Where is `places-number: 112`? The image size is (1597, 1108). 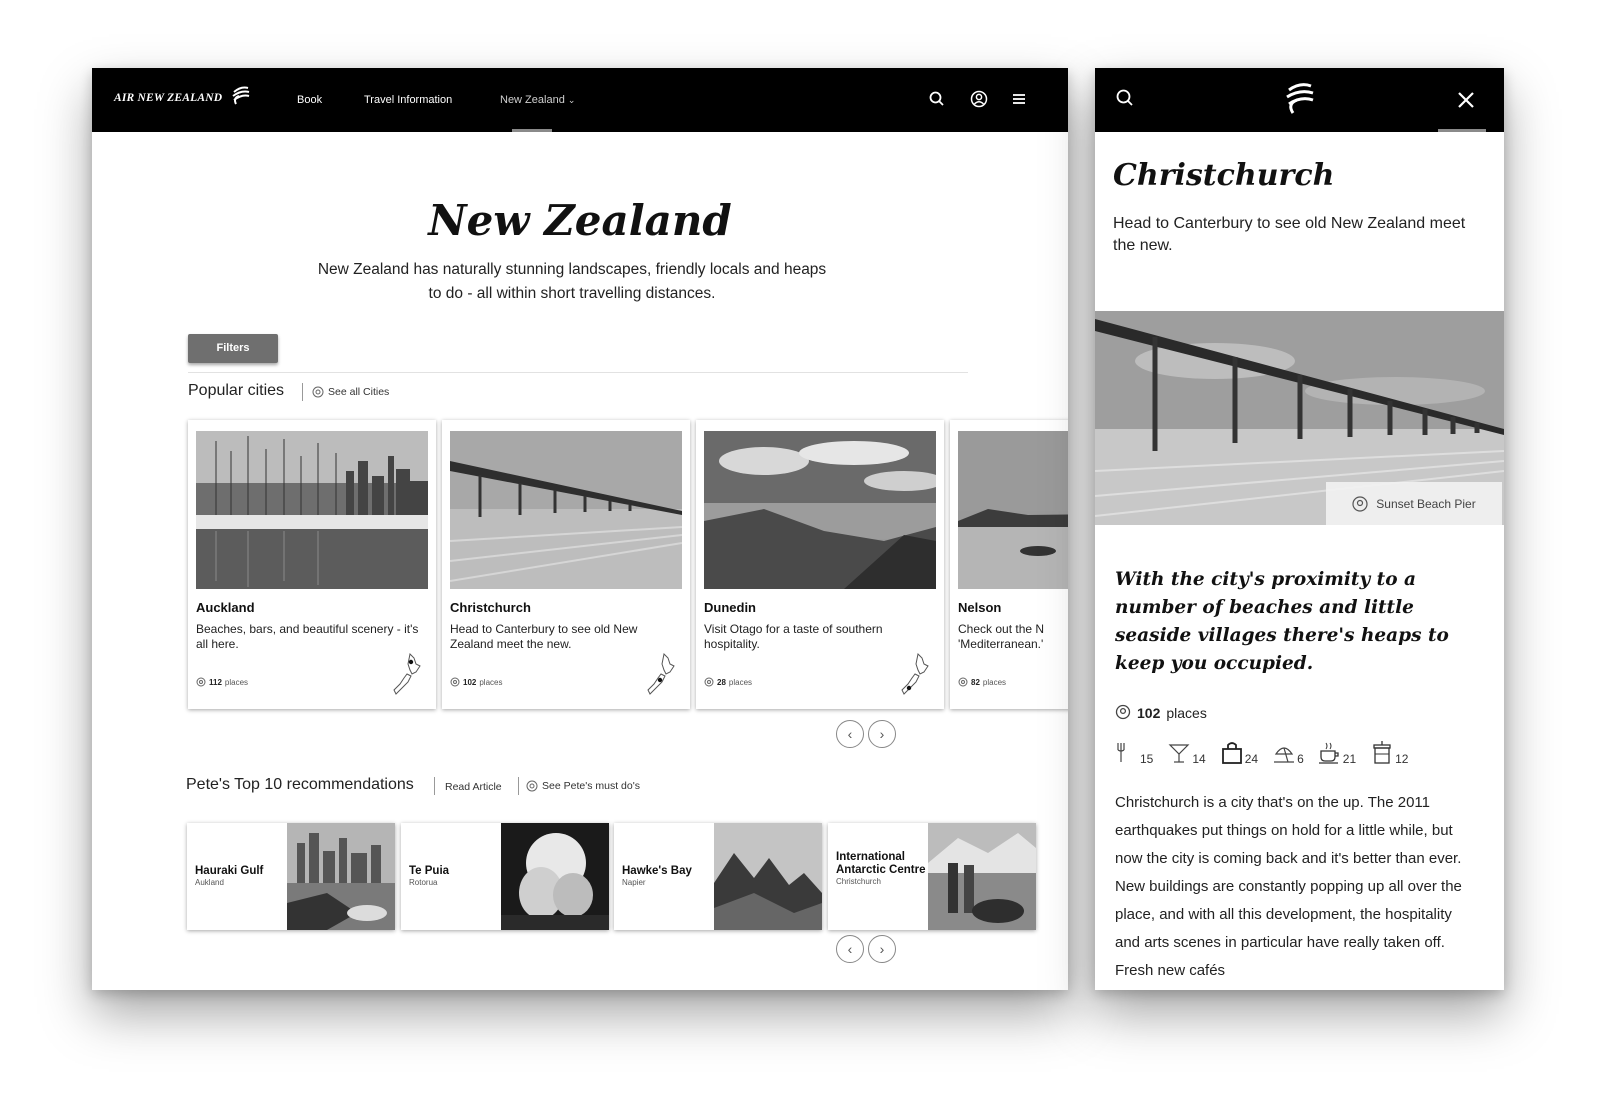
places-number: 112 is located at coordinates (215, 682).